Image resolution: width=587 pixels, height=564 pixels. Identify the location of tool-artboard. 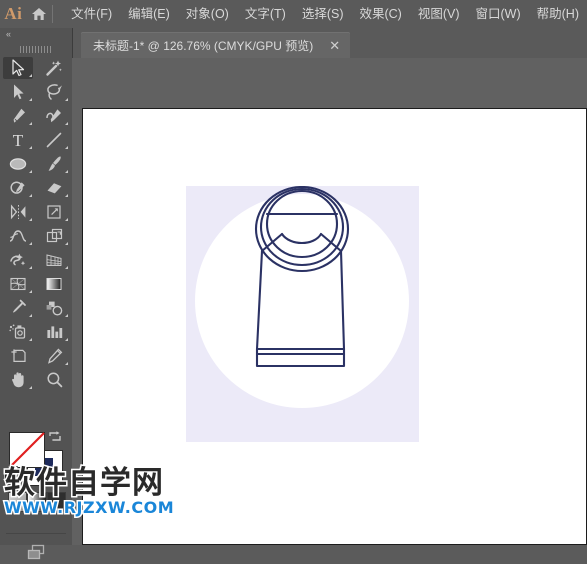
(18, 356).